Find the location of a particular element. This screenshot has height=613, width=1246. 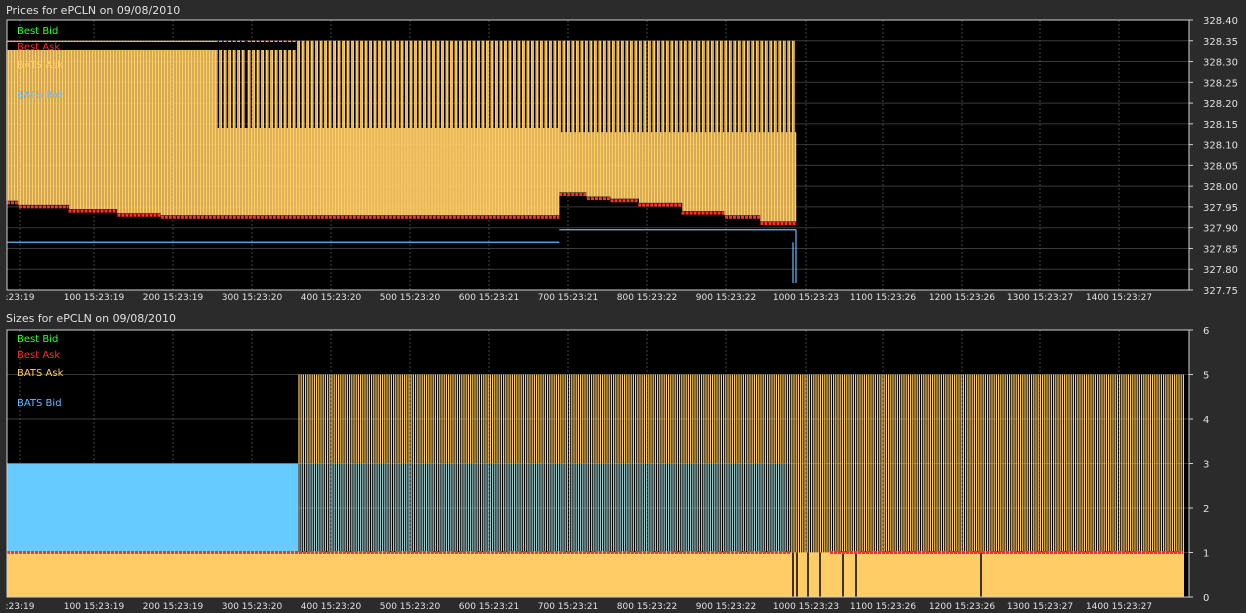

x-tick-label-0: 300 15:23:20 is located at coordinates (252, 298).